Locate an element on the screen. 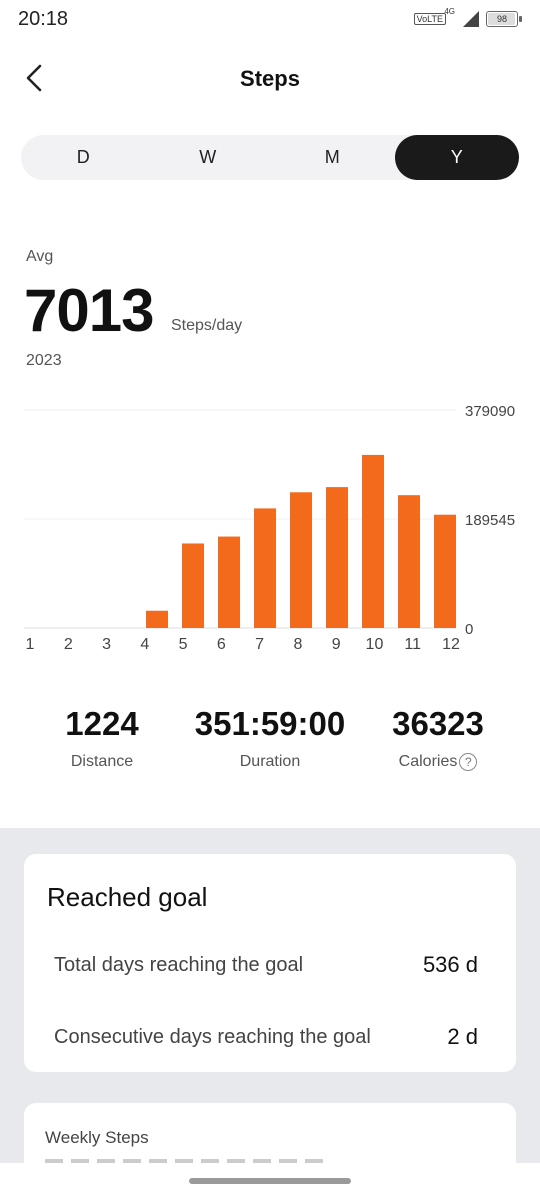 This screenshot has height=1200, width=540. range-tabs: D W M Y is located at coordinates (270, 157).